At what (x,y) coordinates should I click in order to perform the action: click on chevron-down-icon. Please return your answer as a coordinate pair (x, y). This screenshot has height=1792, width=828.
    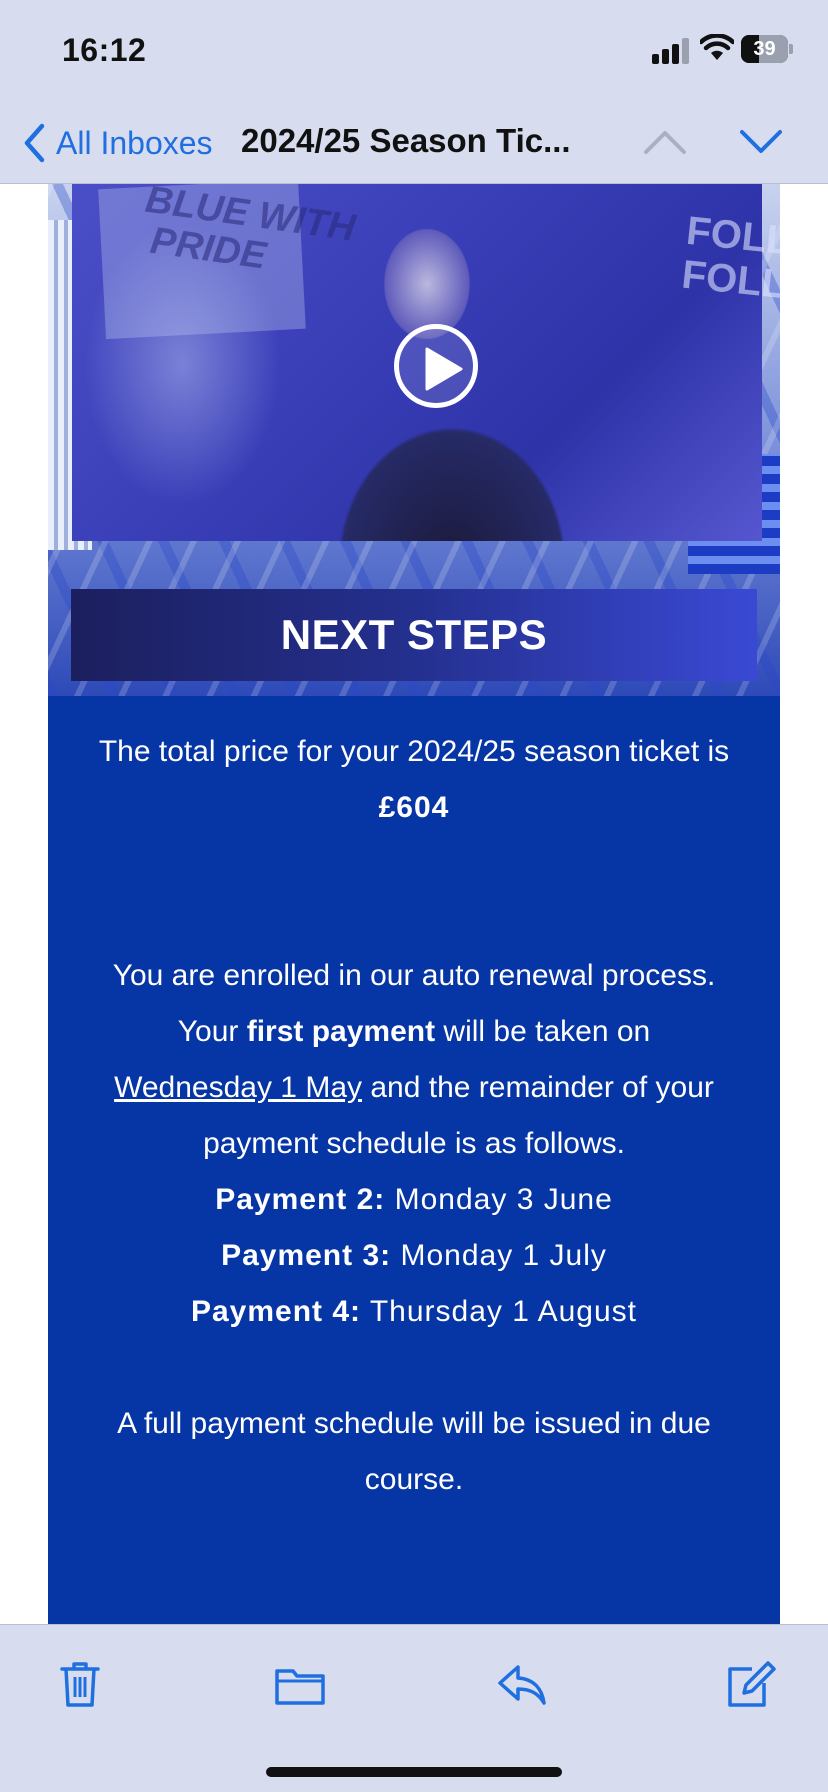
    Looking at the image, I should click on (761, 141).